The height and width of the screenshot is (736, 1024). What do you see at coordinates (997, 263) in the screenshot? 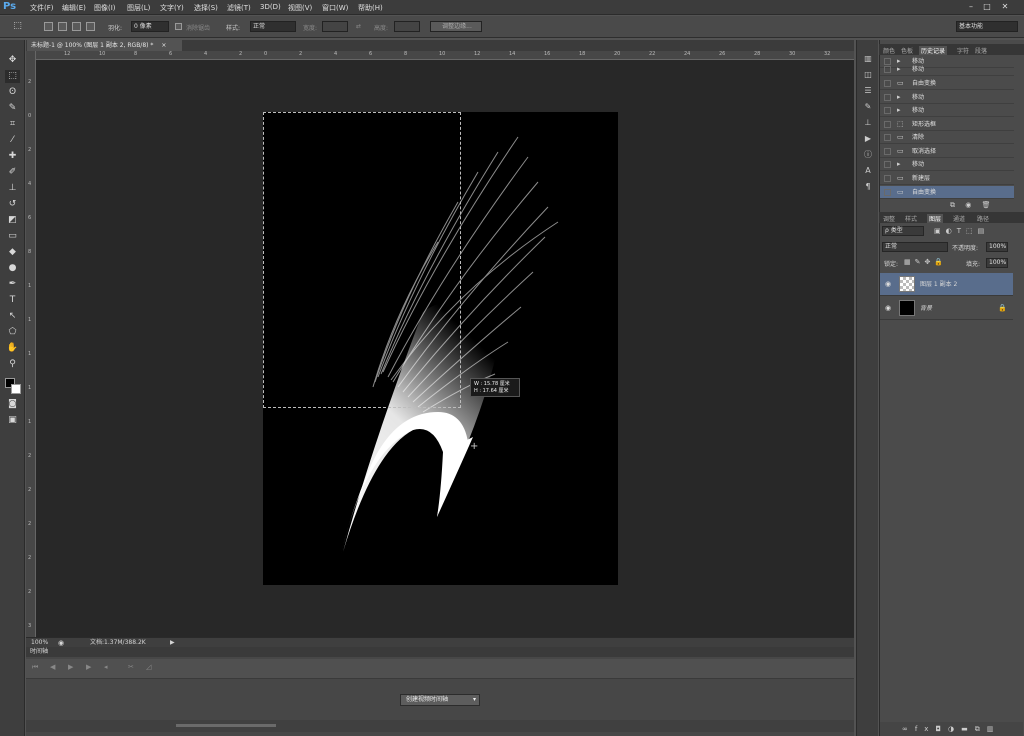
I see `fill-input: 100%` at bounding box center [997, 263].